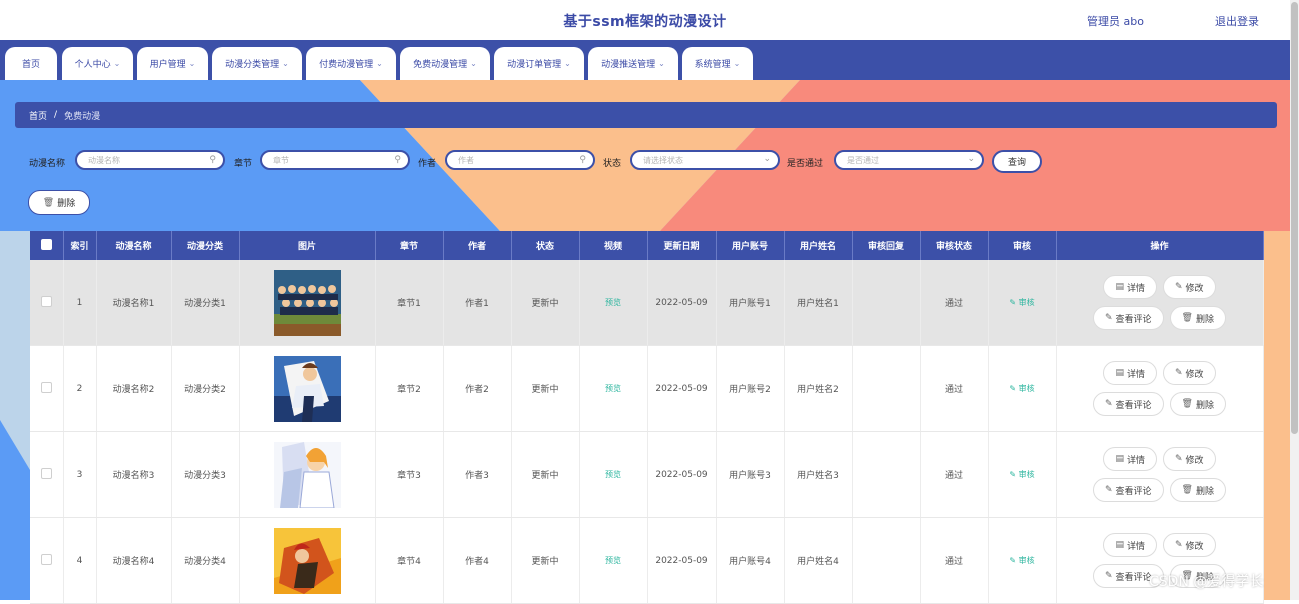  Describe the element at coordinates (243, 164) in the screenshot. I see `chapter-label: 章节` at that location.